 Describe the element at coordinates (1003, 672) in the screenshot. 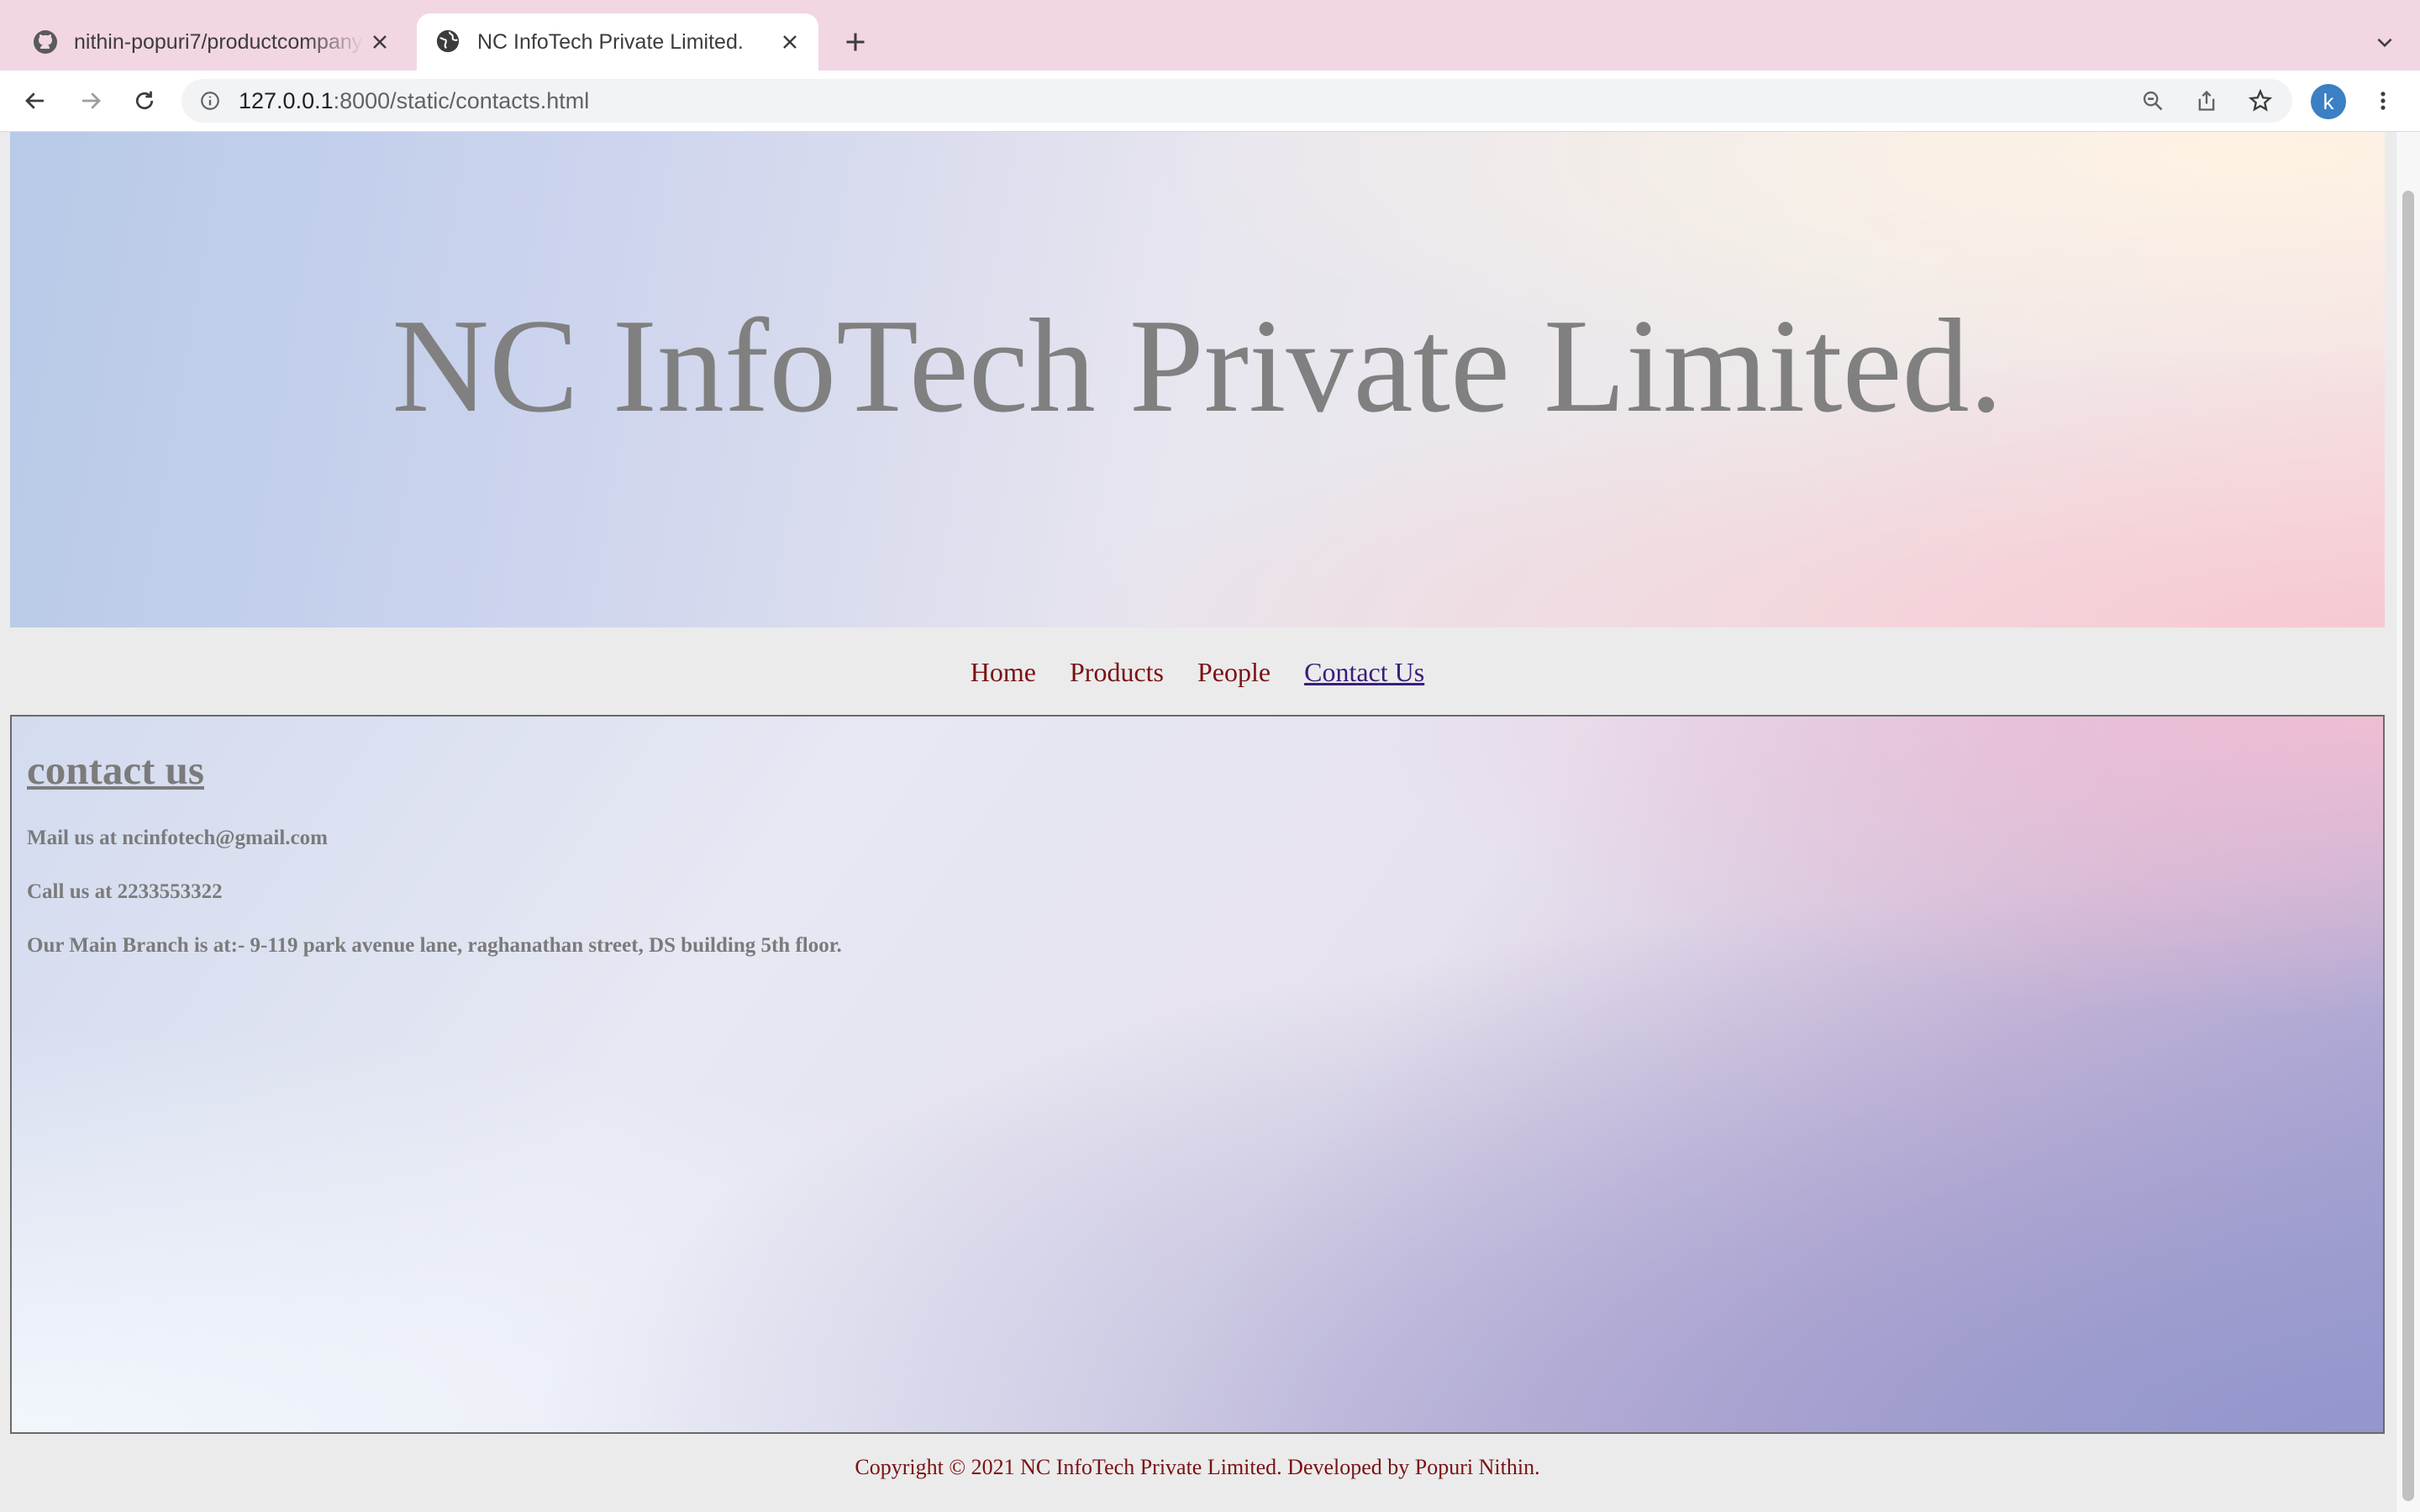

I see `nav-link-home: Home` at that location.